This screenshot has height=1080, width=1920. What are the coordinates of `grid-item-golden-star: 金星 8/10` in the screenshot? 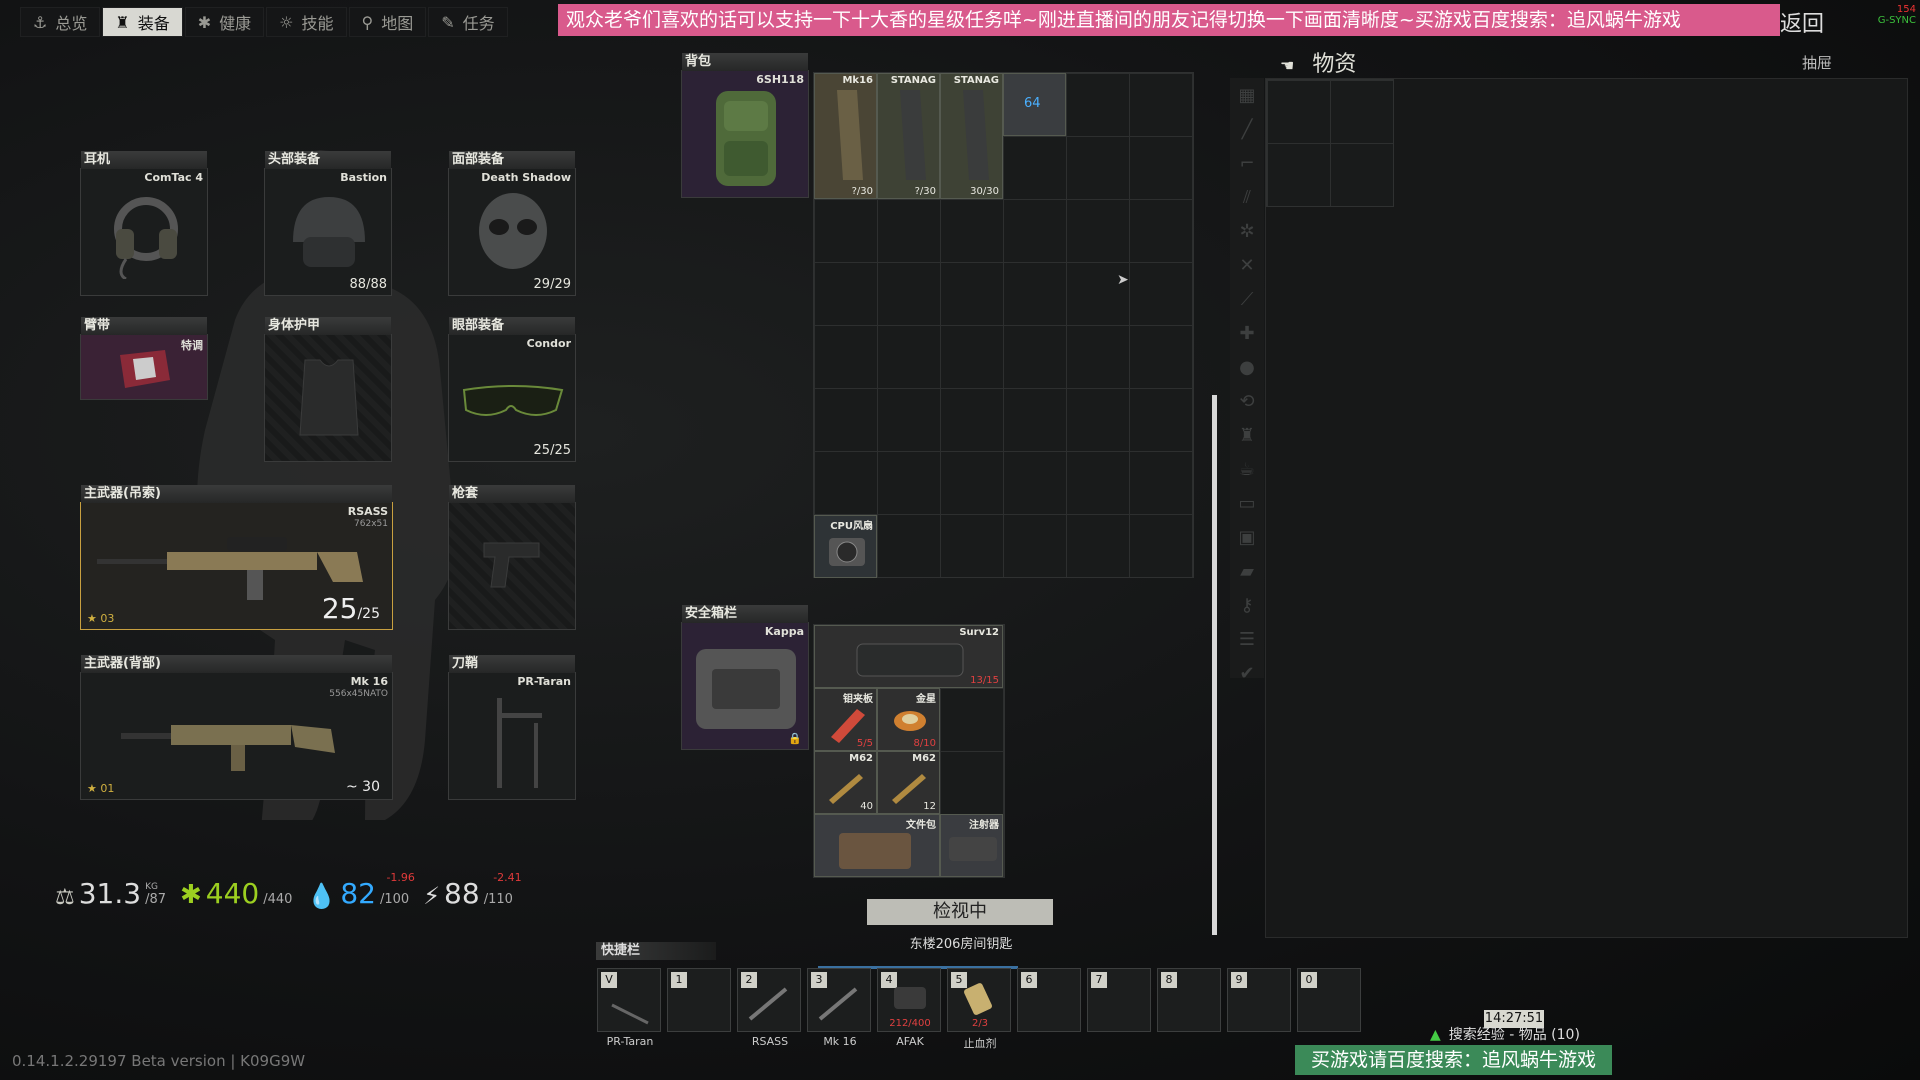 It's located at (908, 719).